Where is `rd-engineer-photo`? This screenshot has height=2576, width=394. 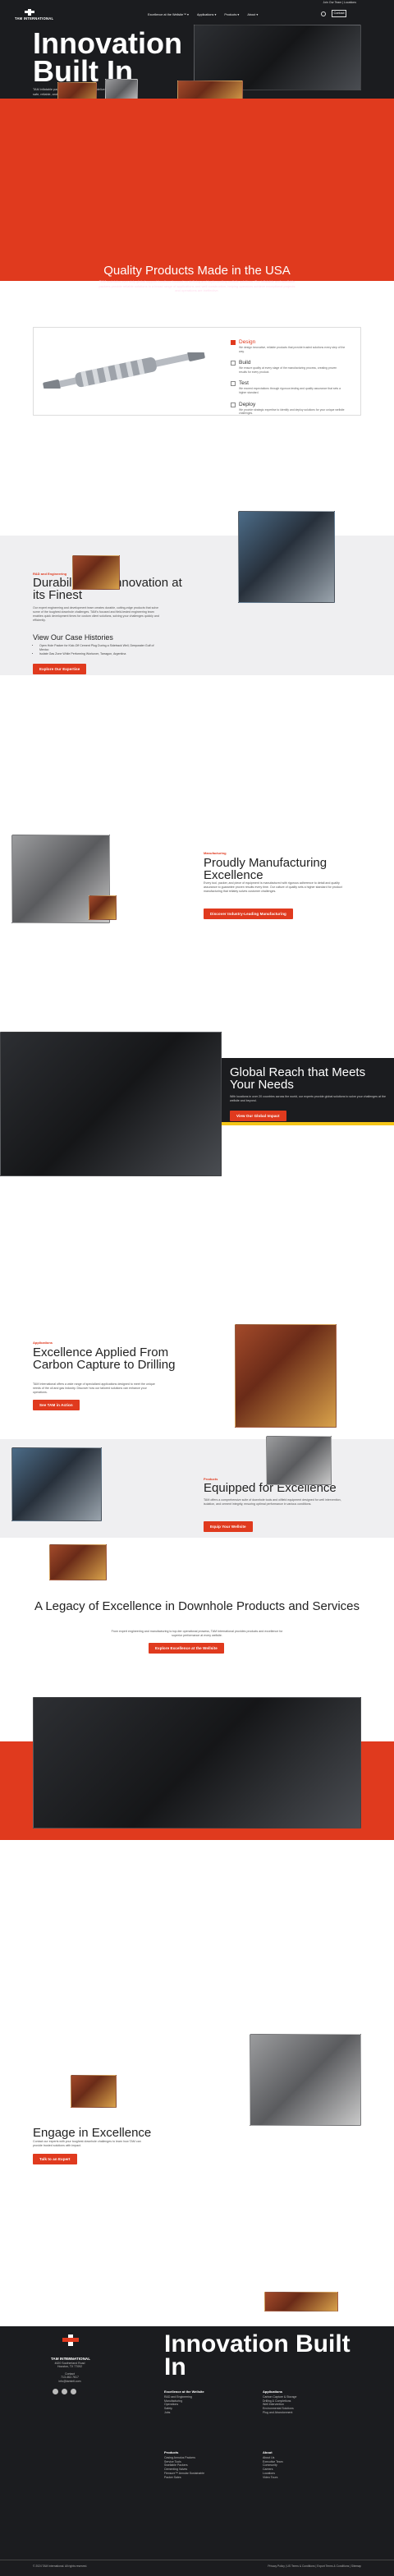 rd-engineer-photo is located at coordinates (96, 572).